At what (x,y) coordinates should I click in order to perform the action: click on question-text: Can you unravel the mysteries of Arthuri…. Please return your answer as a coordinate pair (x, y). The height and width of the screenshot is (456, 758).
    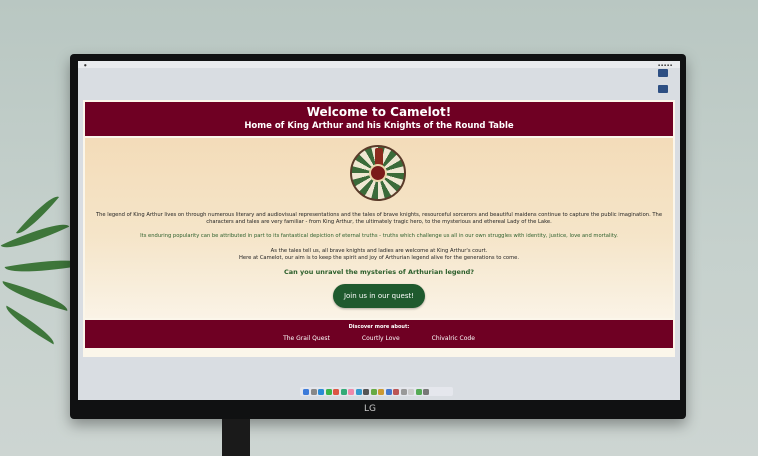
    Looking at the image, I should click on (378, 272).